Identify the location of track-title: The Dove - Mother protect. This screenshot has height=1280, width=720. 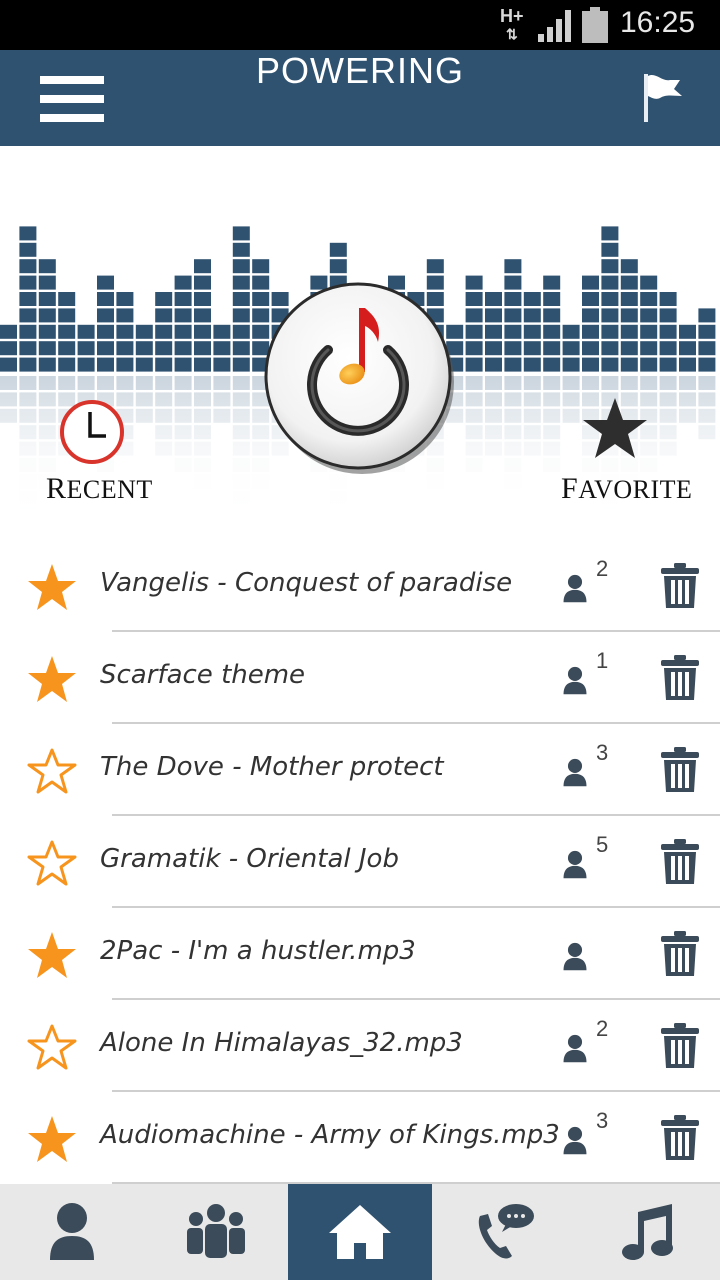
(272, 767).